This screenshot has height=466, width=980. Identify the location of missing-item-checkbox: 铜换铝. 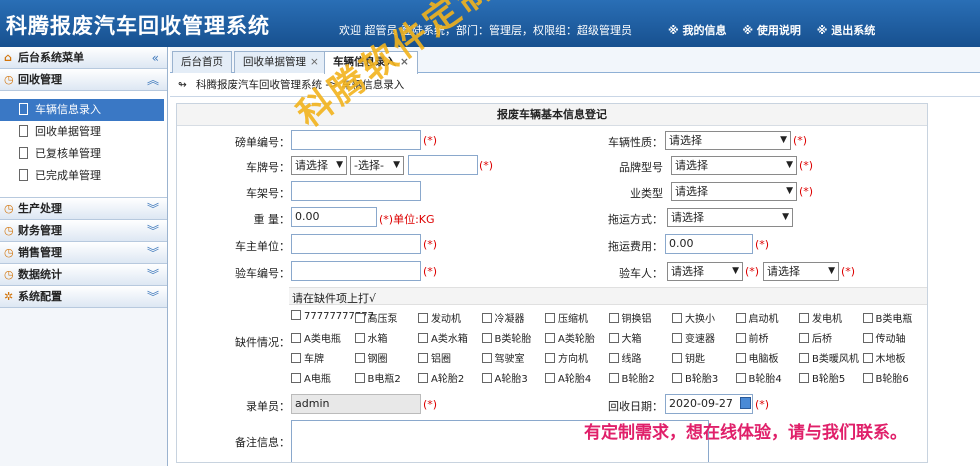
(630, 317).